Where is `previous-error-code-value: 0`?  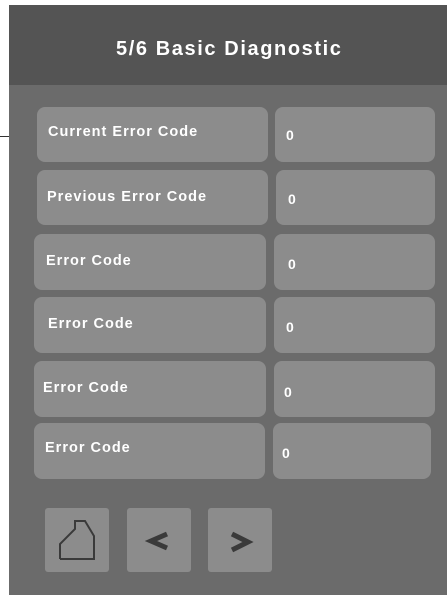 previous-error-code-value: 0 is located at coordinates (292, 199).